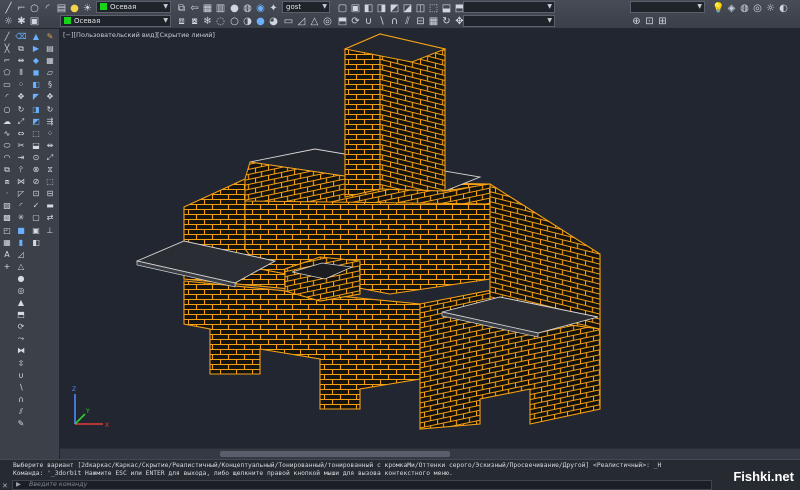 This screenshot has width=800, height=490. What do you see at coordinates (21, 72) in the screenshot?
I see `offset-icon: ⫴` at bounding box center [21, 72].